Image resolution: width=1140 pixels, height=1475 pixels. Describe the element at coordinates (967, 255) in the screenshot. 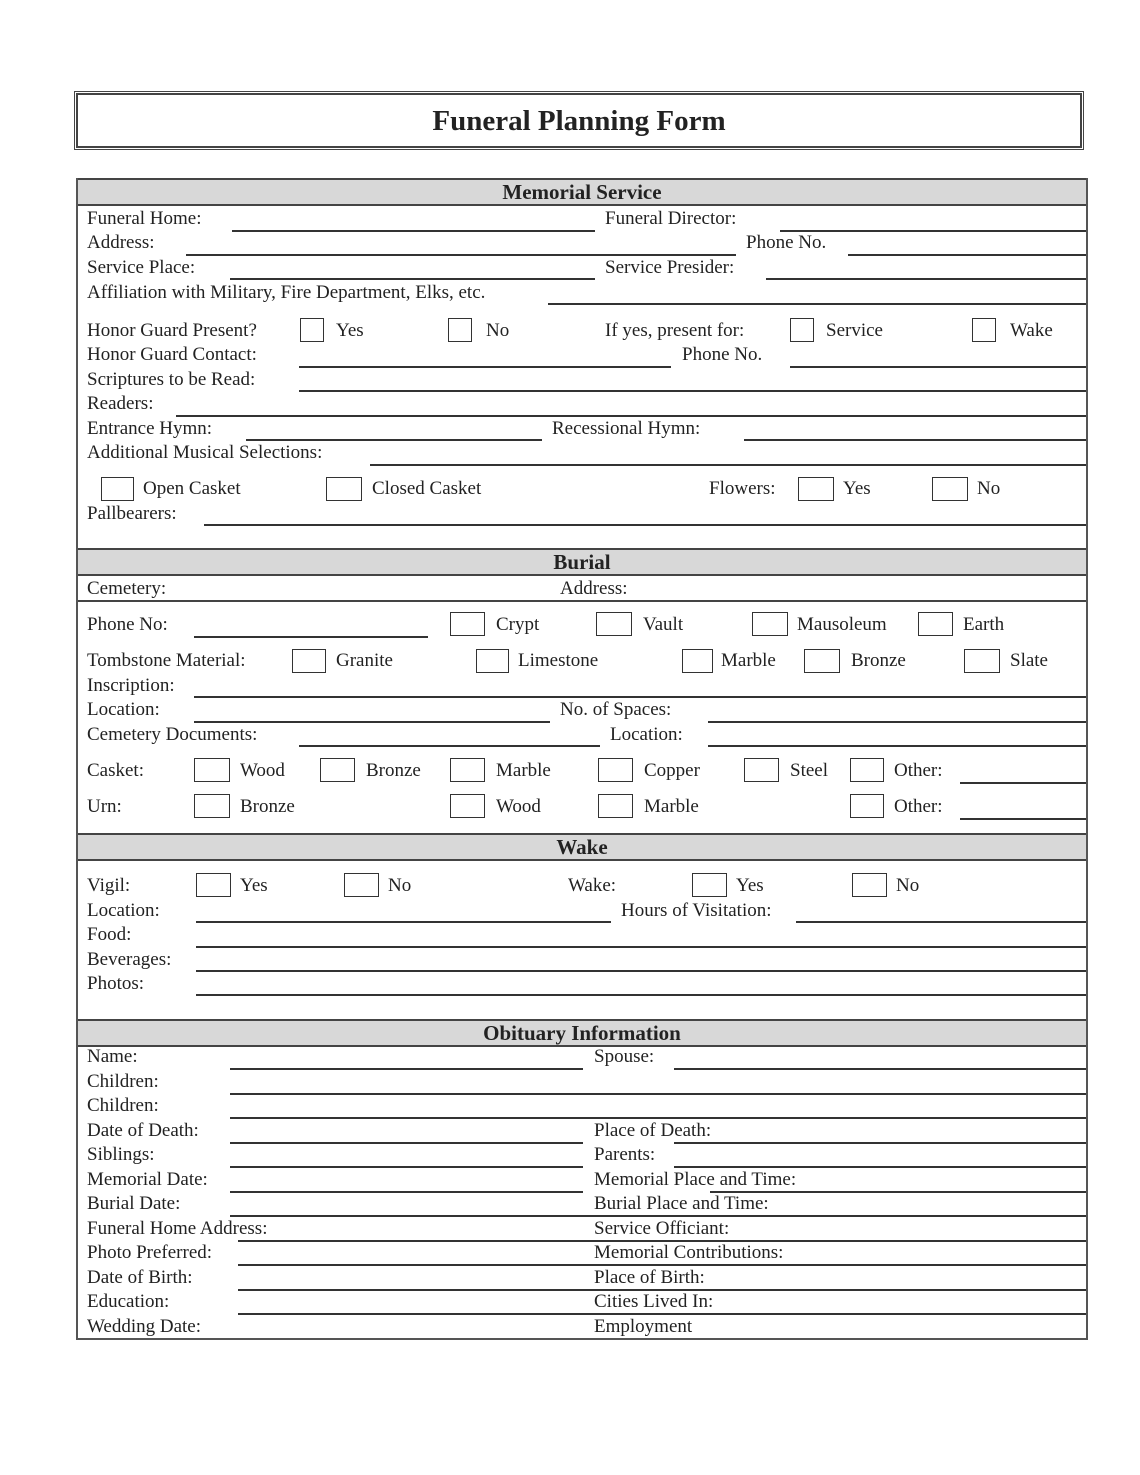

I see `field-phone-no` at that location.